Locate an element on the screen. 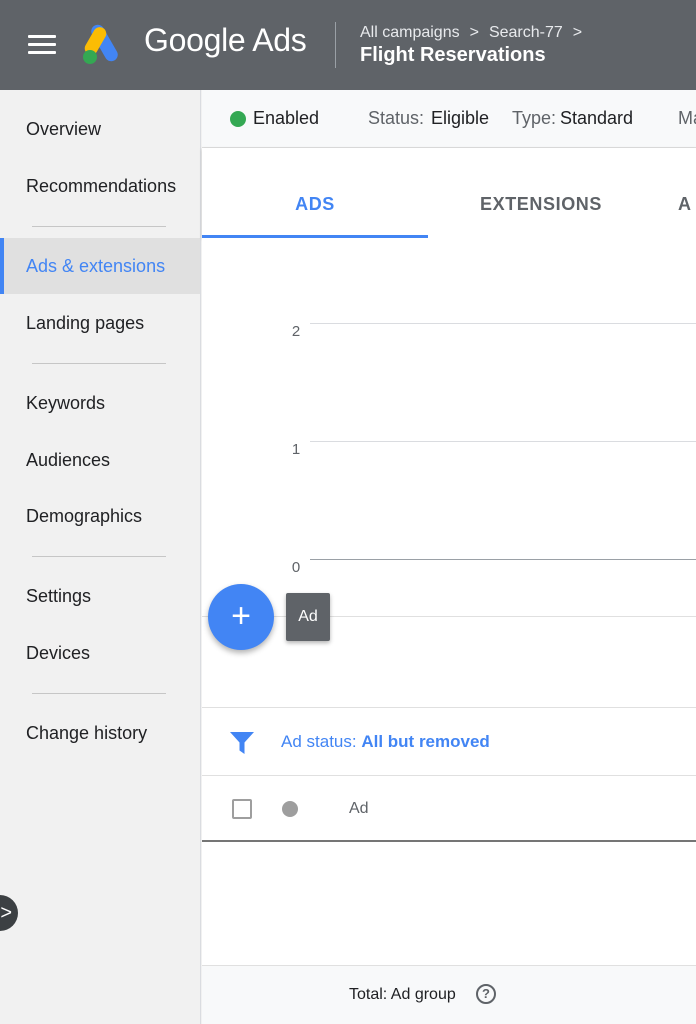  menu-icon is located at coordinates (42, 45).